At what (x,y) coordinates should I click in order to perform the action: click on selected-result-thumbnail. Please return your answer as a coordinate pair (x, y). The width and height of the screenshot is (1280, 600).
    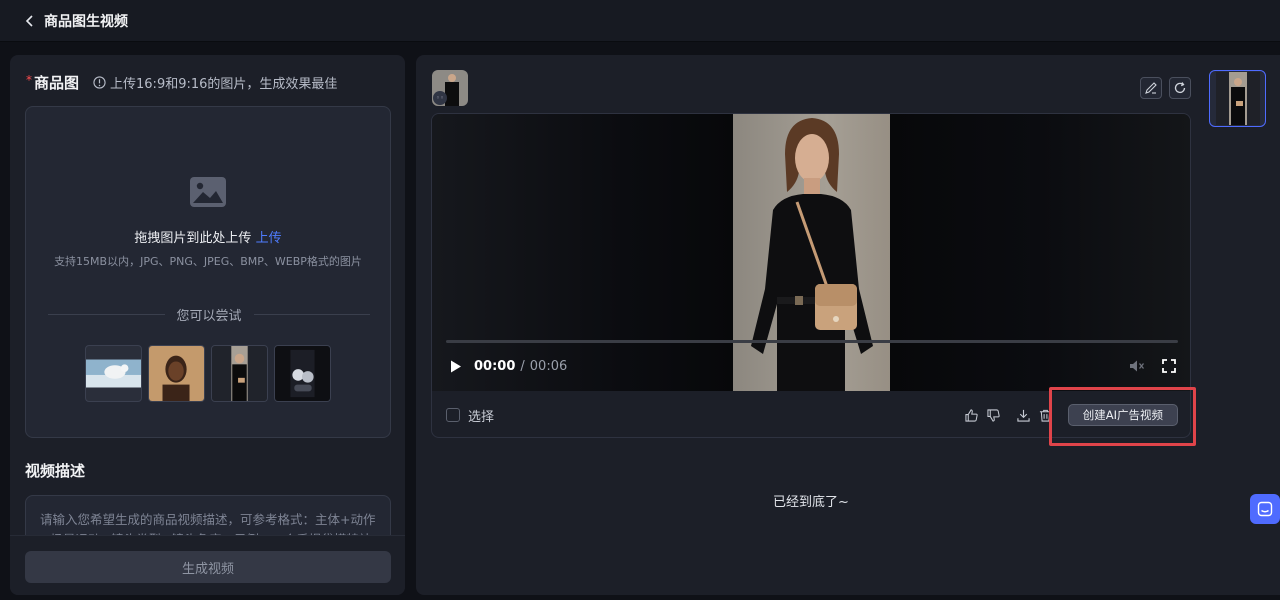
    Looking at the image, I should click on (1237, 98).